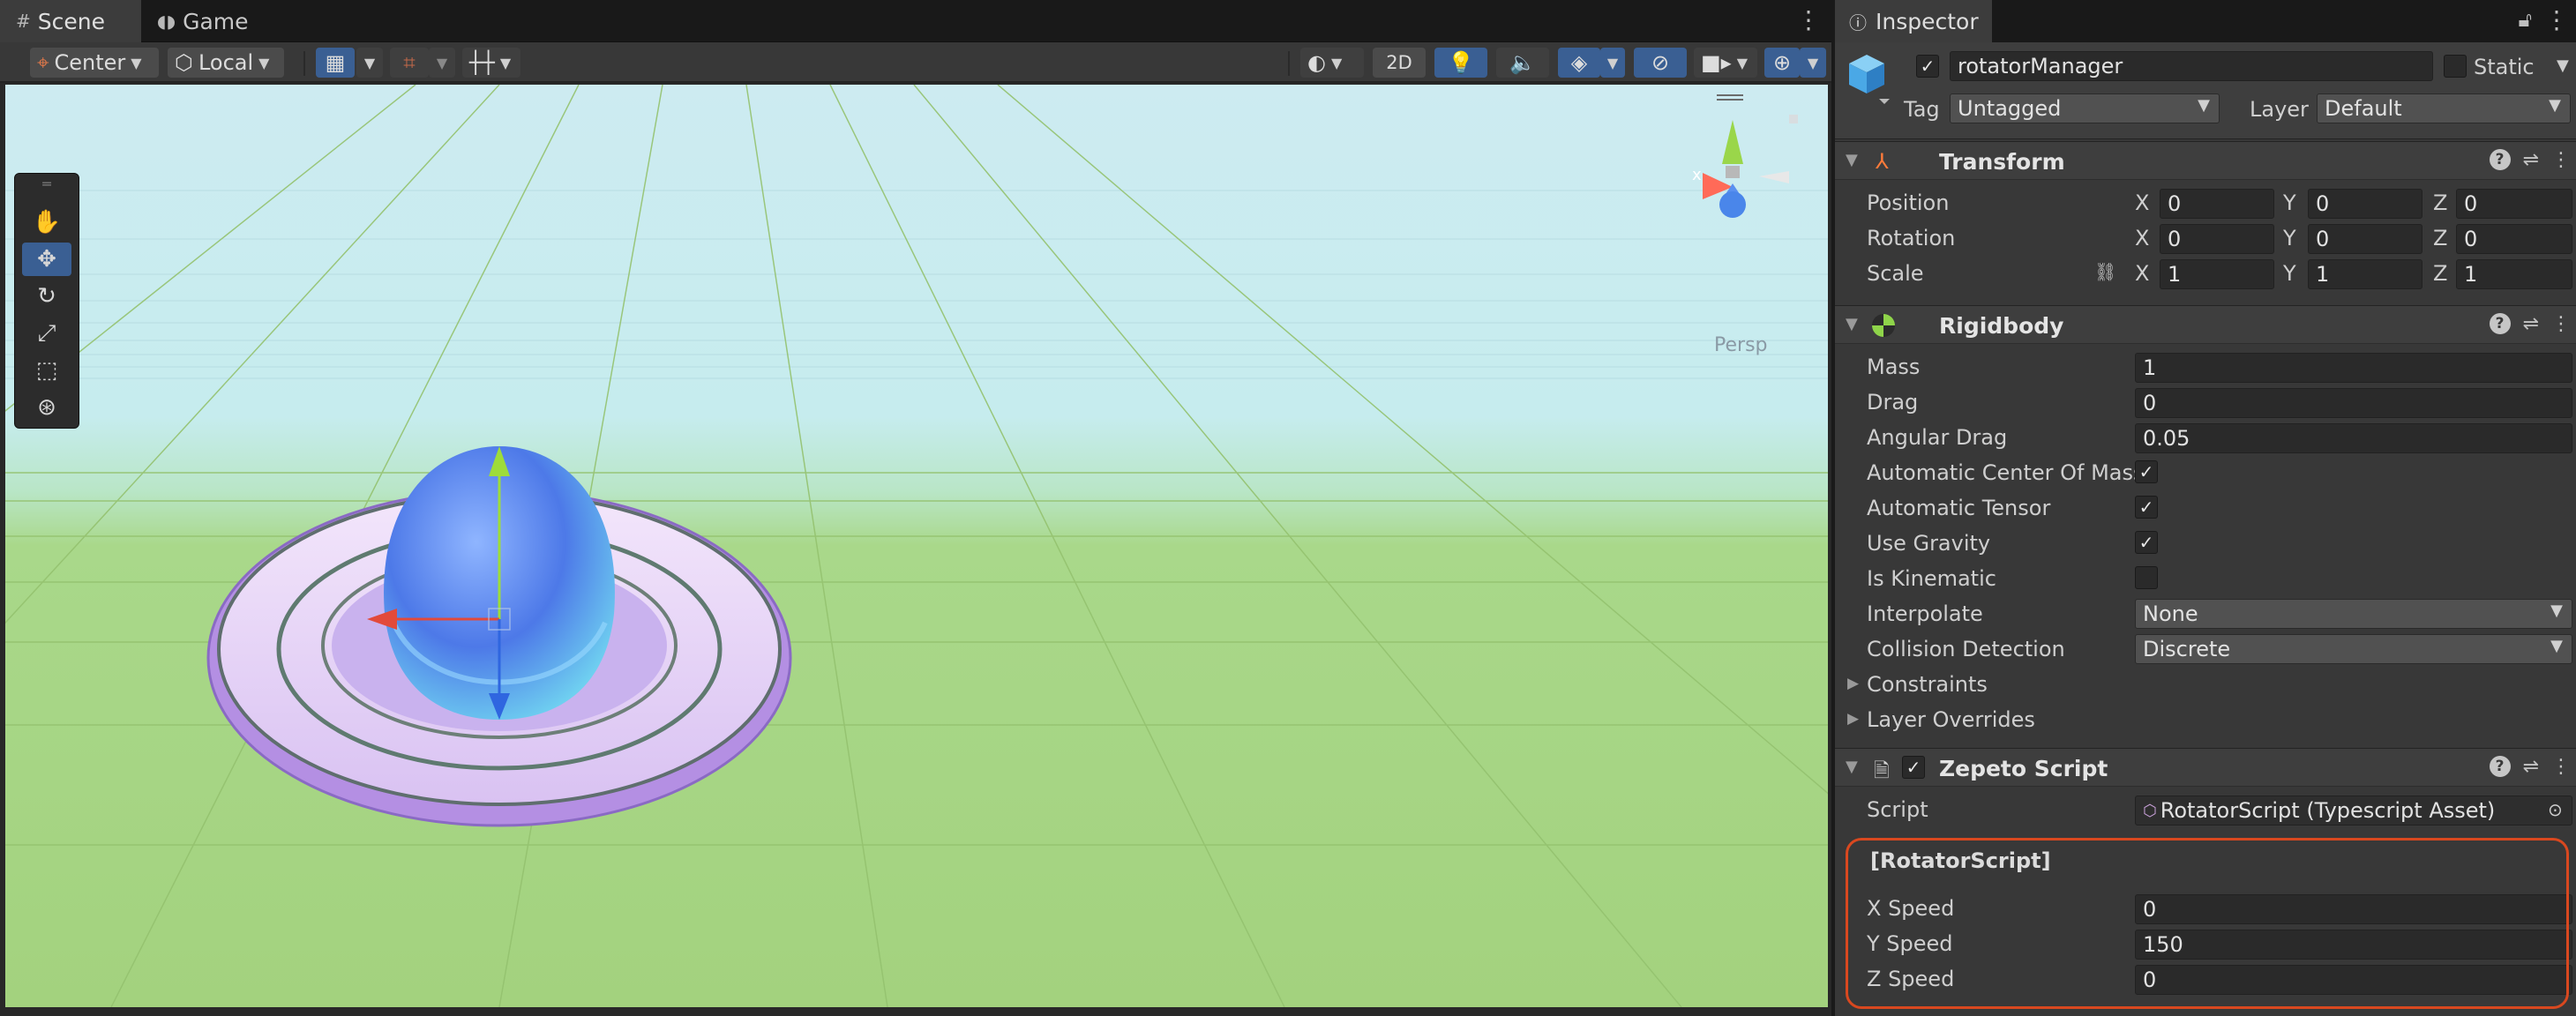  Describe the element at coordinates (2557, 19) in the screenshot. I see `inspector-menu-icon: ⋮` at that location.